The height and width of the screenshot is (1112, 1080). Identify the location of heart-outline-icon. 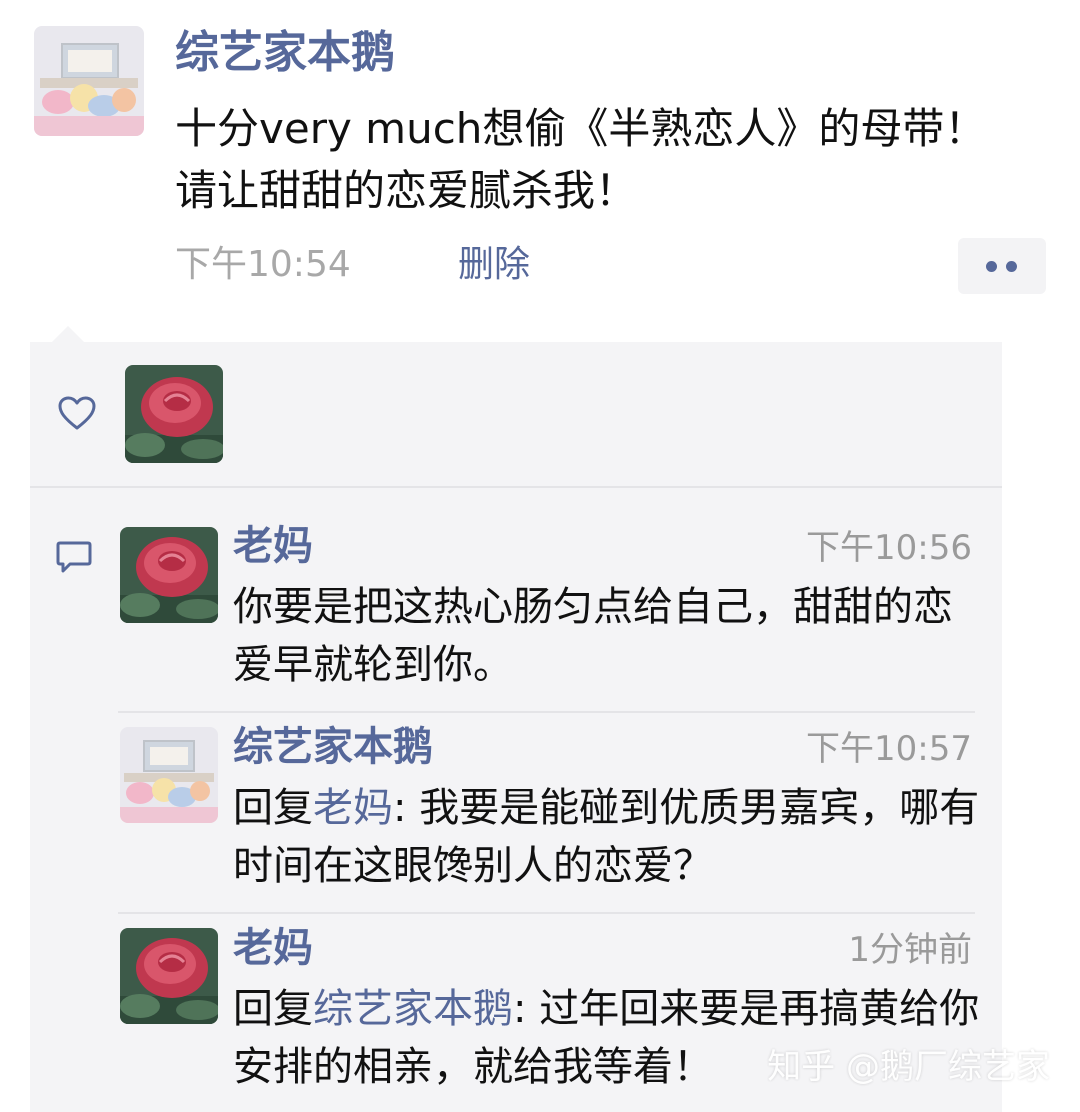
(77, 413).